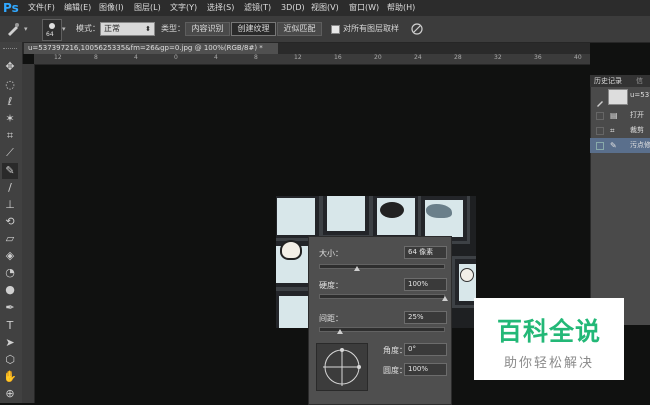 The image size is (650, 405). What do you see at coordinates (620, 115) in the screenshot?
I see `history-item: ▤ 打开` at bounding box center [620, 115].